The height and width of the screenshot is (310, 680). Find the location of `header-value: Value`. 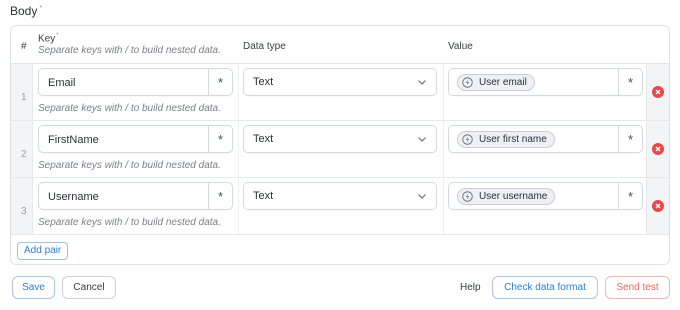

header-value: Value is located at coordinates (460, 46).